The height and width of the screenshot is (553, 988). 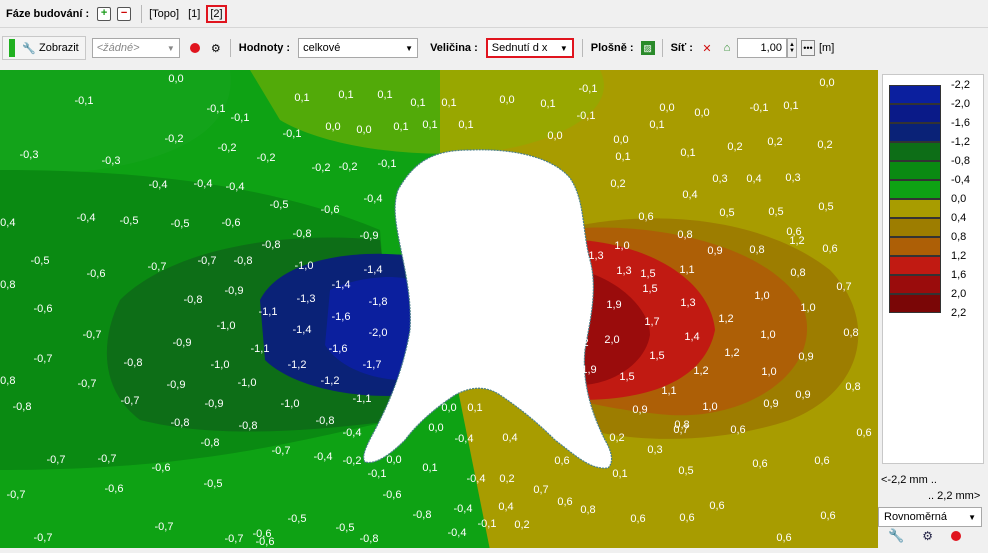 What do you see at coordinates (767, 335) in the screenshot?
I see `contour-value-label: 1,0` at bounding box center [767, 335].